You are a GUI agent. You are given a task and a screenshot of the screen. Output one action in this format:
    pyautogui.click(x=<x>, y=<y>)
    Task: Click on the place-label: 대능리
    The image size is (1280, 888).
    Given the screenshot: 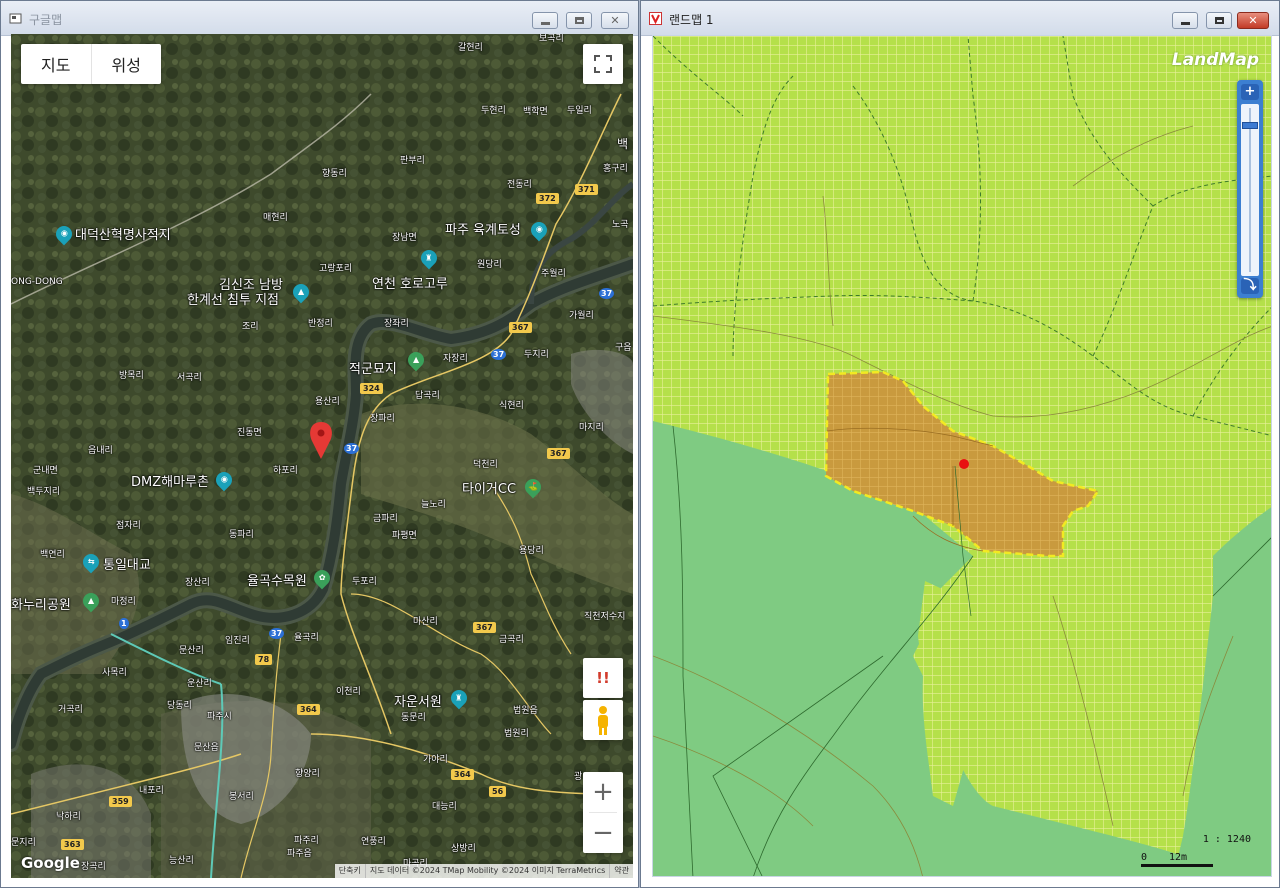 What is the action you would take?
    pyautogui.click(x=444, y=807)
    